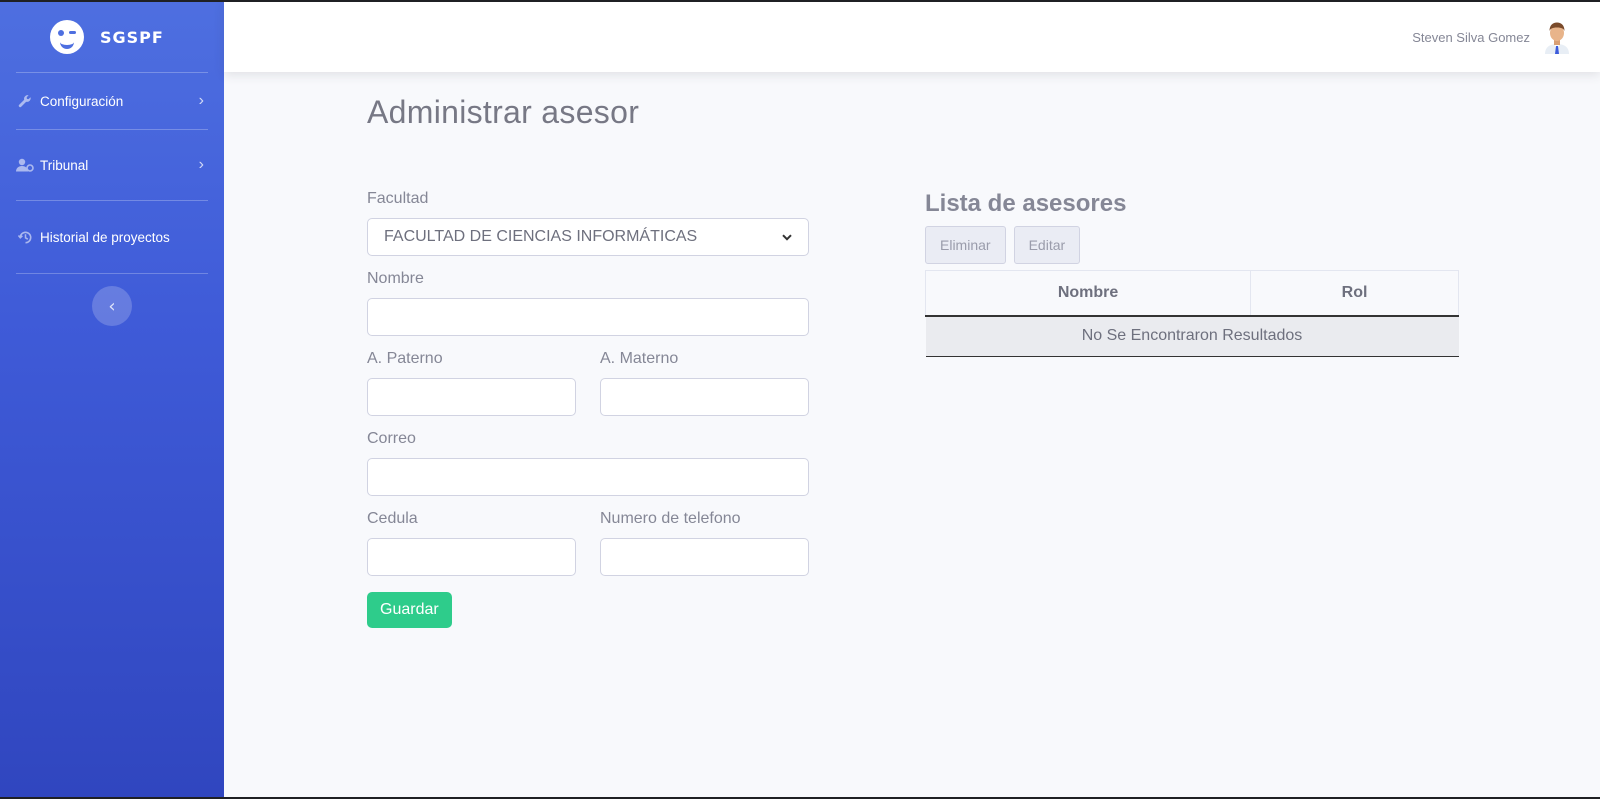  I want to click on edit-button: Editar, so click(1047, 245).